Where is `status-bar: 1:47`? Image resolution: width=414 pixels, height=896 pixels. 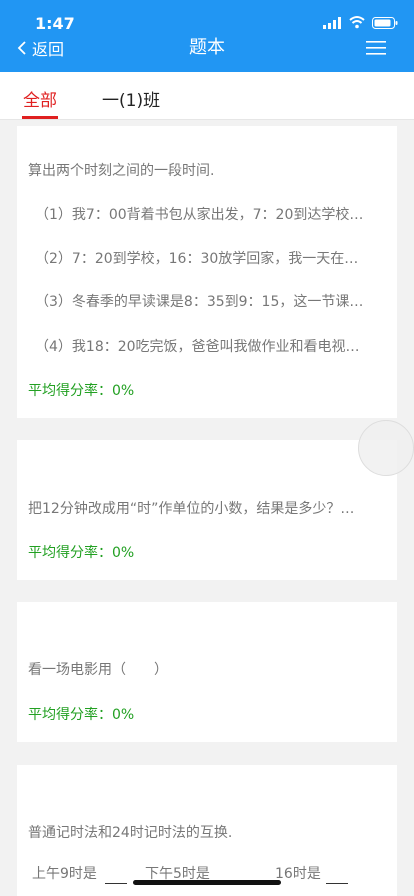 status-bar: 1:47 is located at coordinates (207, 18).